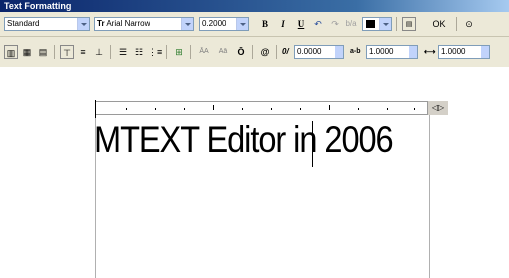 This screenshot has width=509, height=278. Describe the element at coordinates (47, 24) in the screenshot. I see `style-dropdown: Standard` at that location.